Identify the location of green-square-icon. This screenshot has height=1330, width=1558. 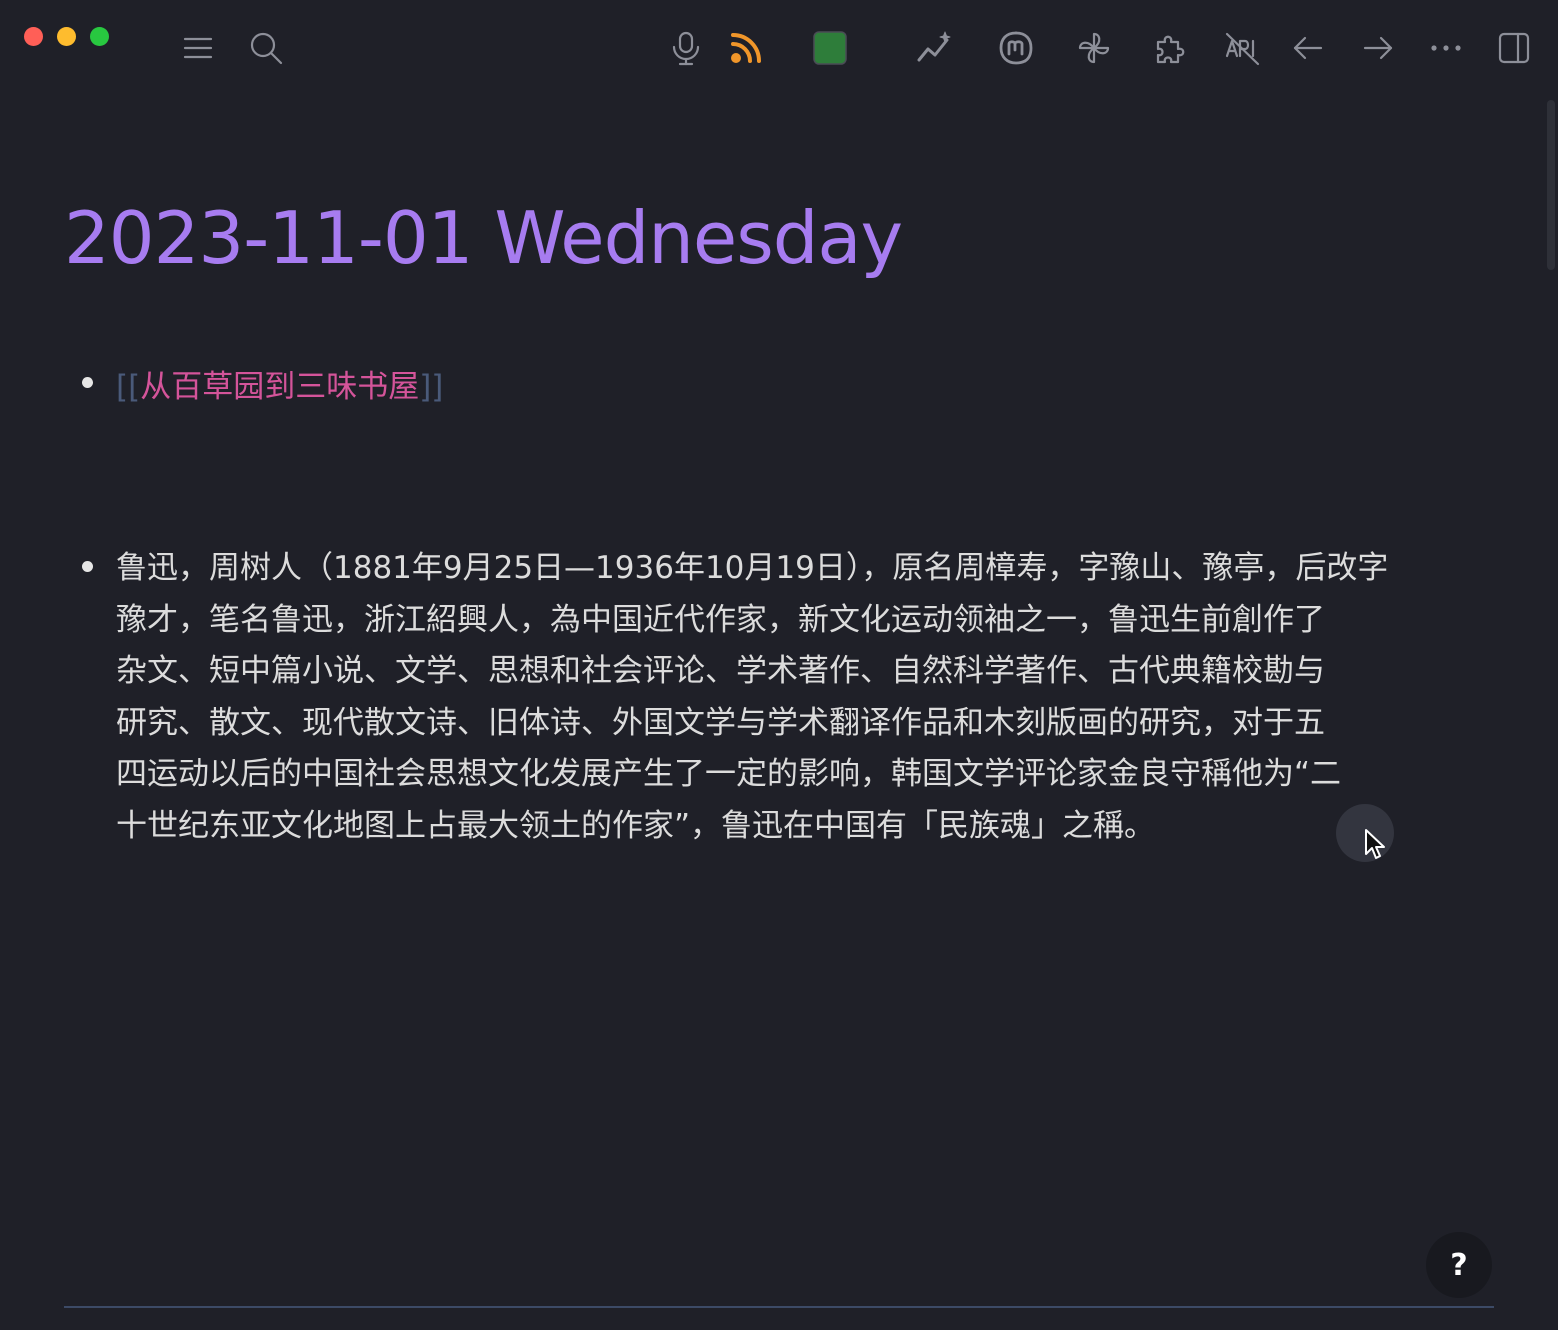
(830, 48).